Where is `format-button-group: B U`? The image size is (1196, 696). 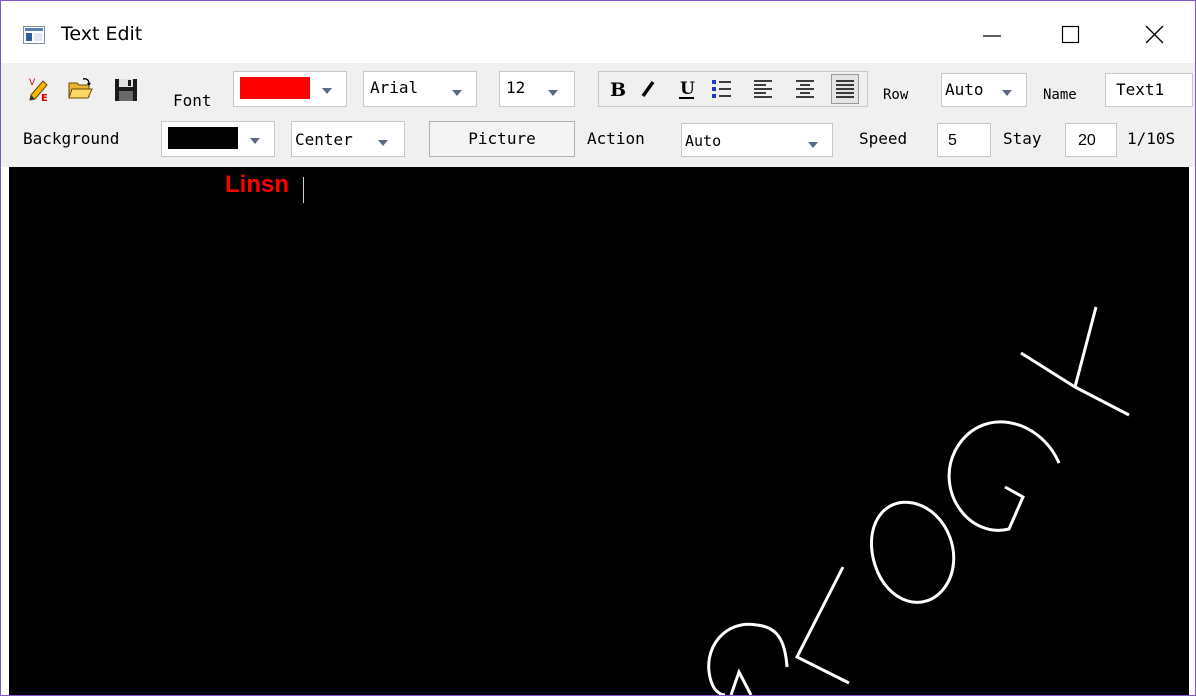 format-button-group: B U is located at coordinates (733, 89).